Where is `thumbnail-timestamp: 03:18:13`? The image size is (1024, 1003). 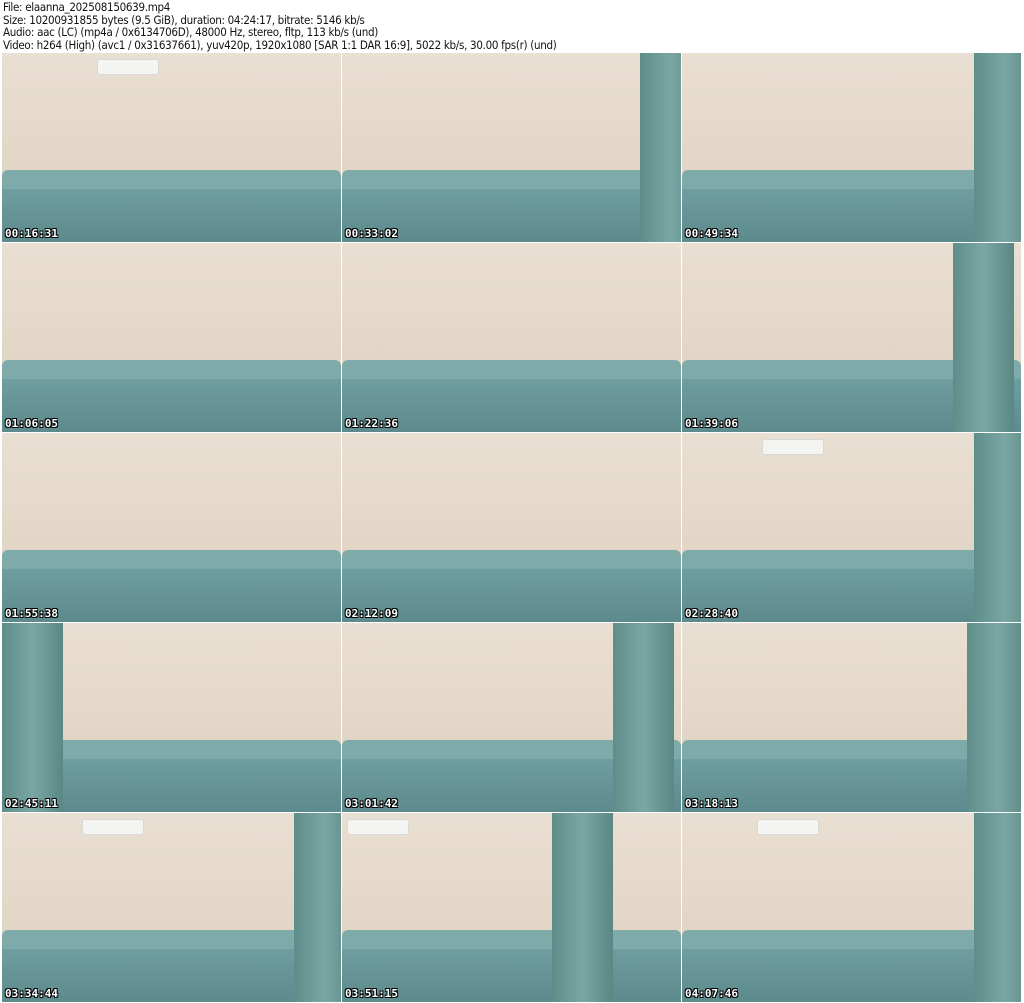
thumbnail-timestamp: 03:18:13 is located at coordinates (711, 803).